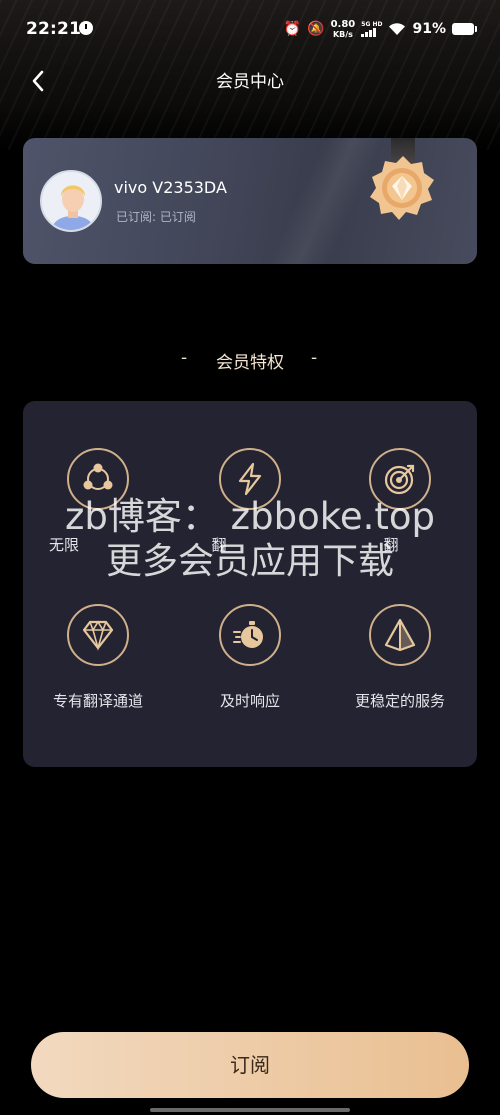  I want to click on stopwatch-icon, so click(250, 635).